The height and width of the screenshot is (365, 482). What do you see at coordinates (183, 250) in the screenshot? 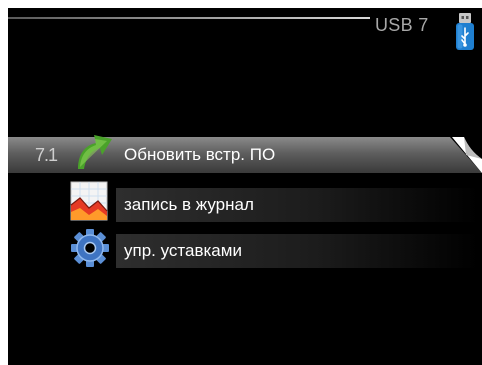
I see `menu-item-label: упр. уставками` at bounding box center [183, 250].